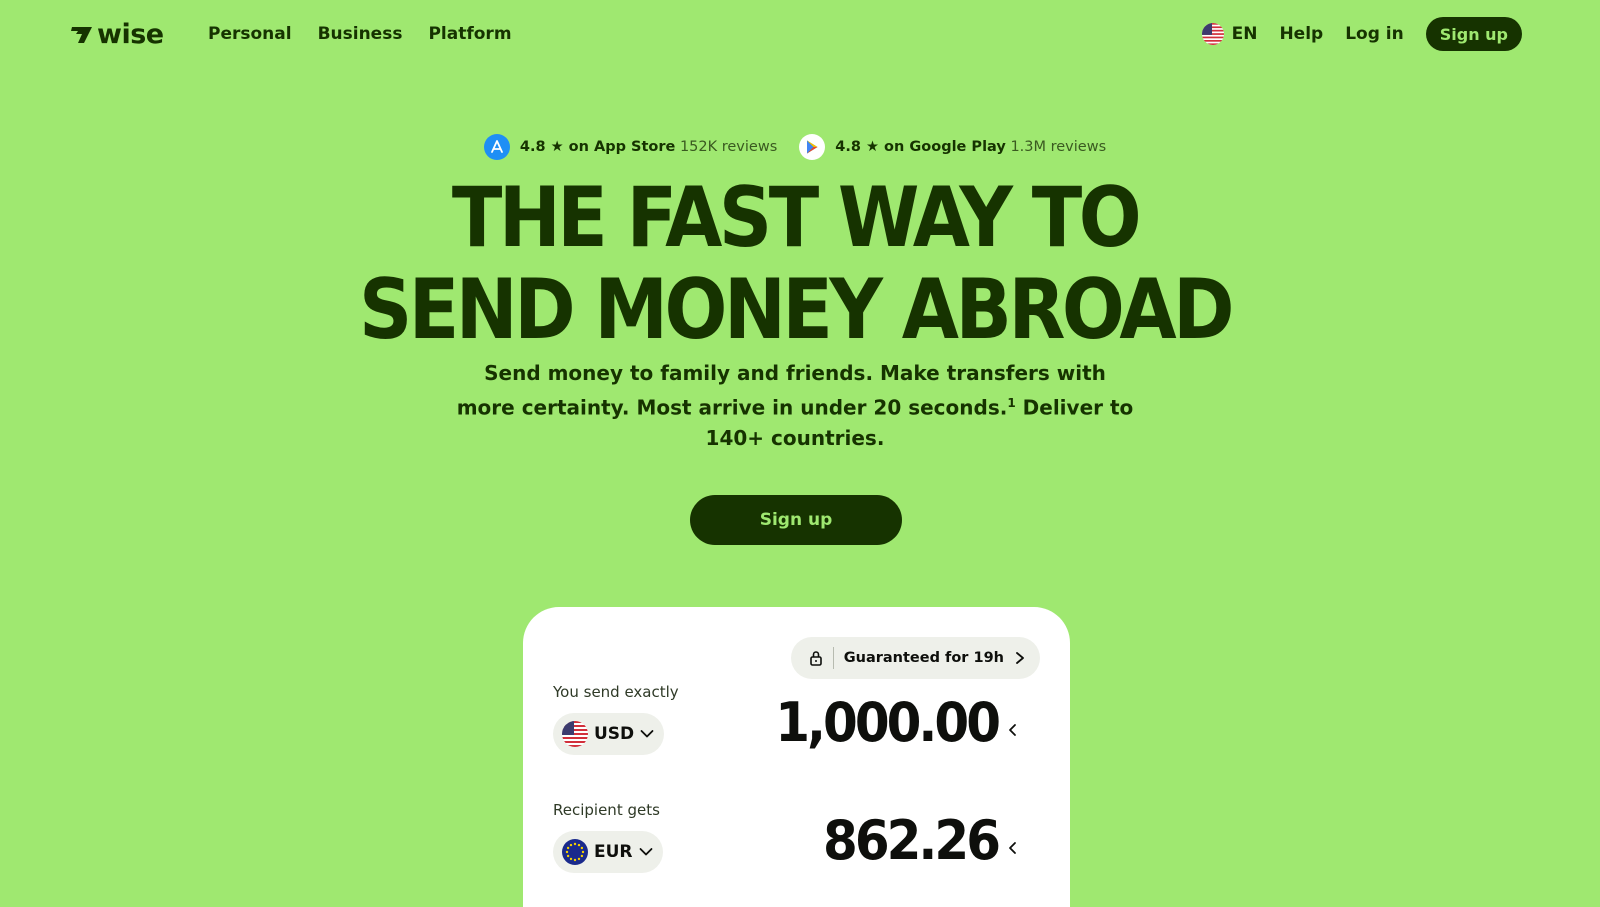 The height and width of the screenshot is (907, 1600). I want to click on wise-flag-icon, so click(81, 34).